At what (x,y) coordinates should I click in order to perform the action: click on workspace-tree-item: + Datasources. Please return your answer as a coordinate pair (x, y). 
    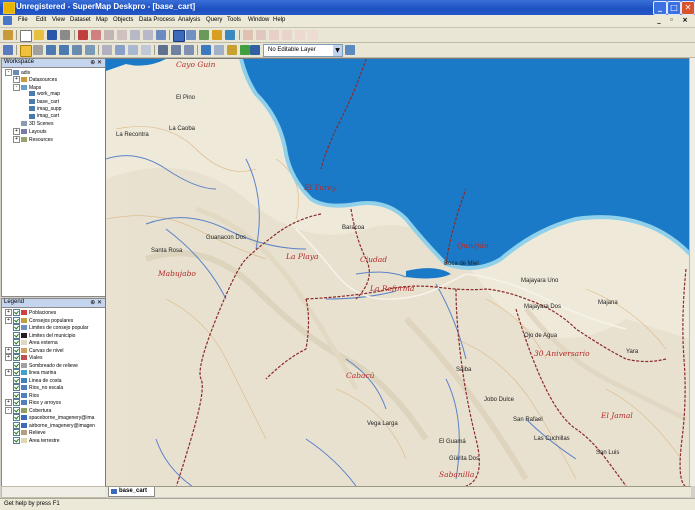
    Looking at the image, I should click on (35, 80).